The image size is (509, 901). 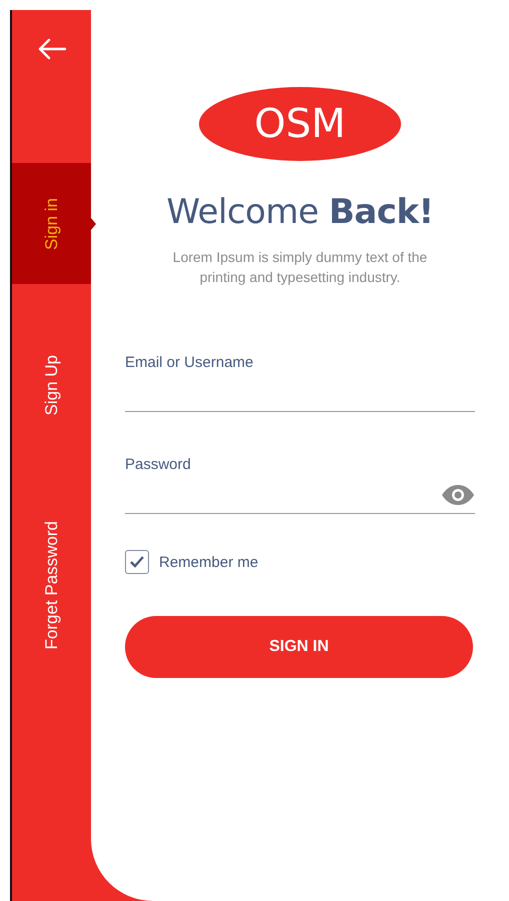 What do you see at coordinates (51, 49) in the screenshot?
I see `back-arrow-icon` at bounding box center [51, 49].